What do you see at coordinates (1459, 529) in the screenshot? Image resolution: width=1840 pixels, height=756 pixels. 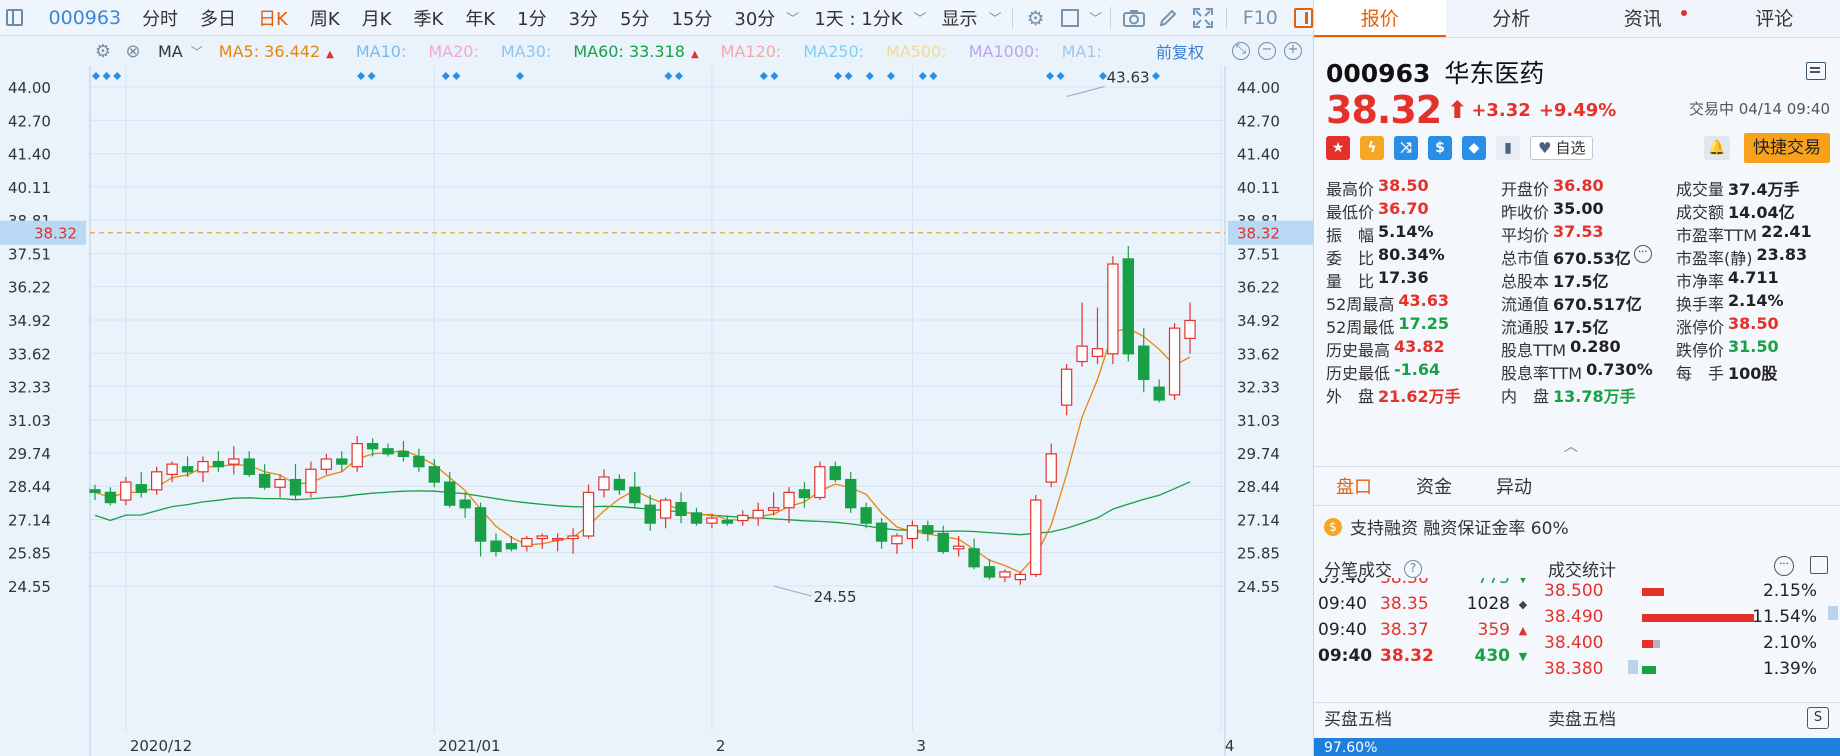 I see `margin-text: 支持融资 融资保证金率 60%` at bounding box center [1459, 529].